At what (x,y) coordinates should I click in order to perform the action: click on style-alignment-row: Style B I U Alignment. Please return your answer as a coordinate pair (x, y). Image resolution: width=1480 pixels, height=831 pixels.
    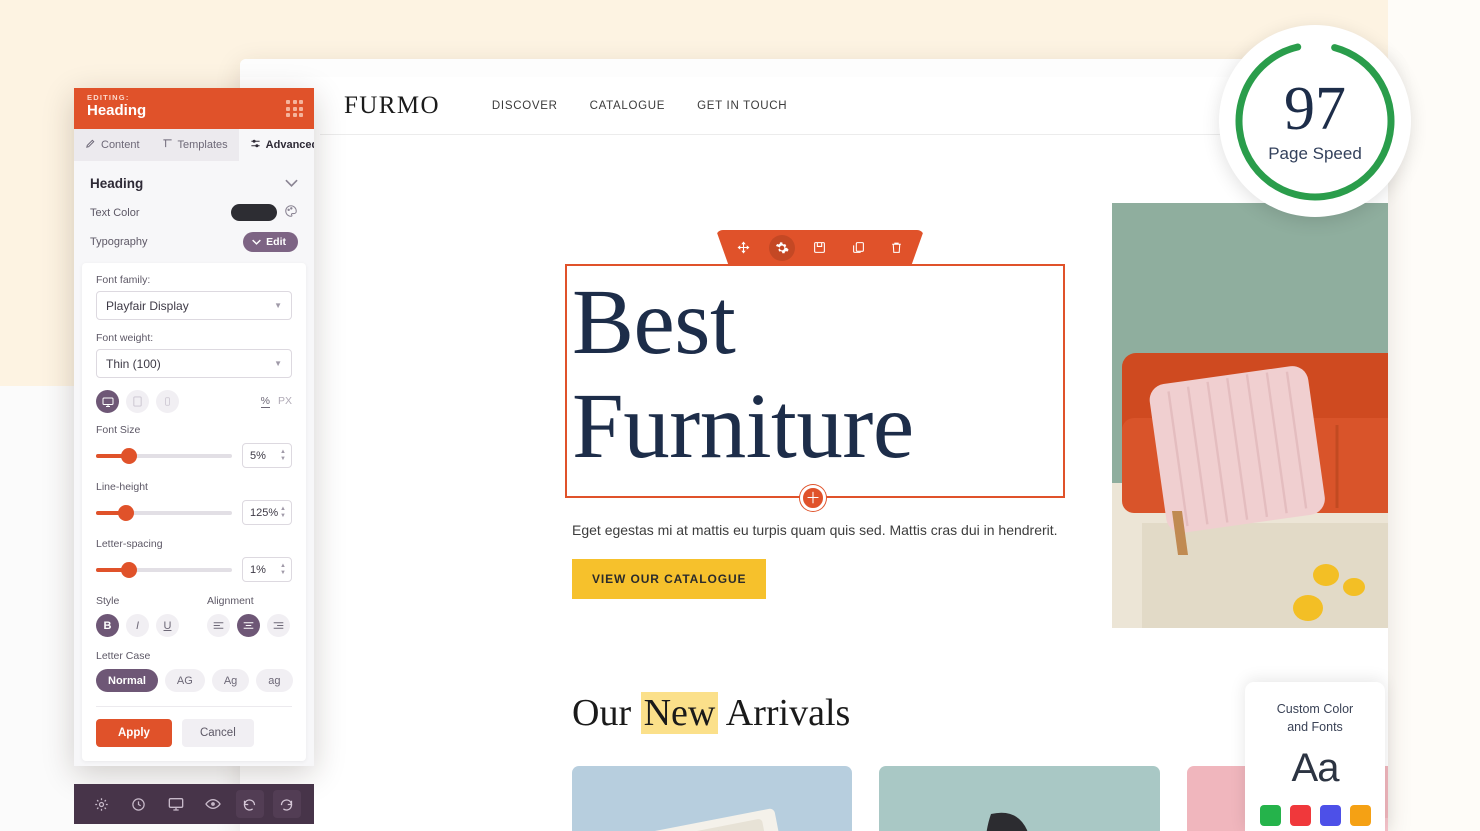
    Looking at the image, I should click on (194, 616).